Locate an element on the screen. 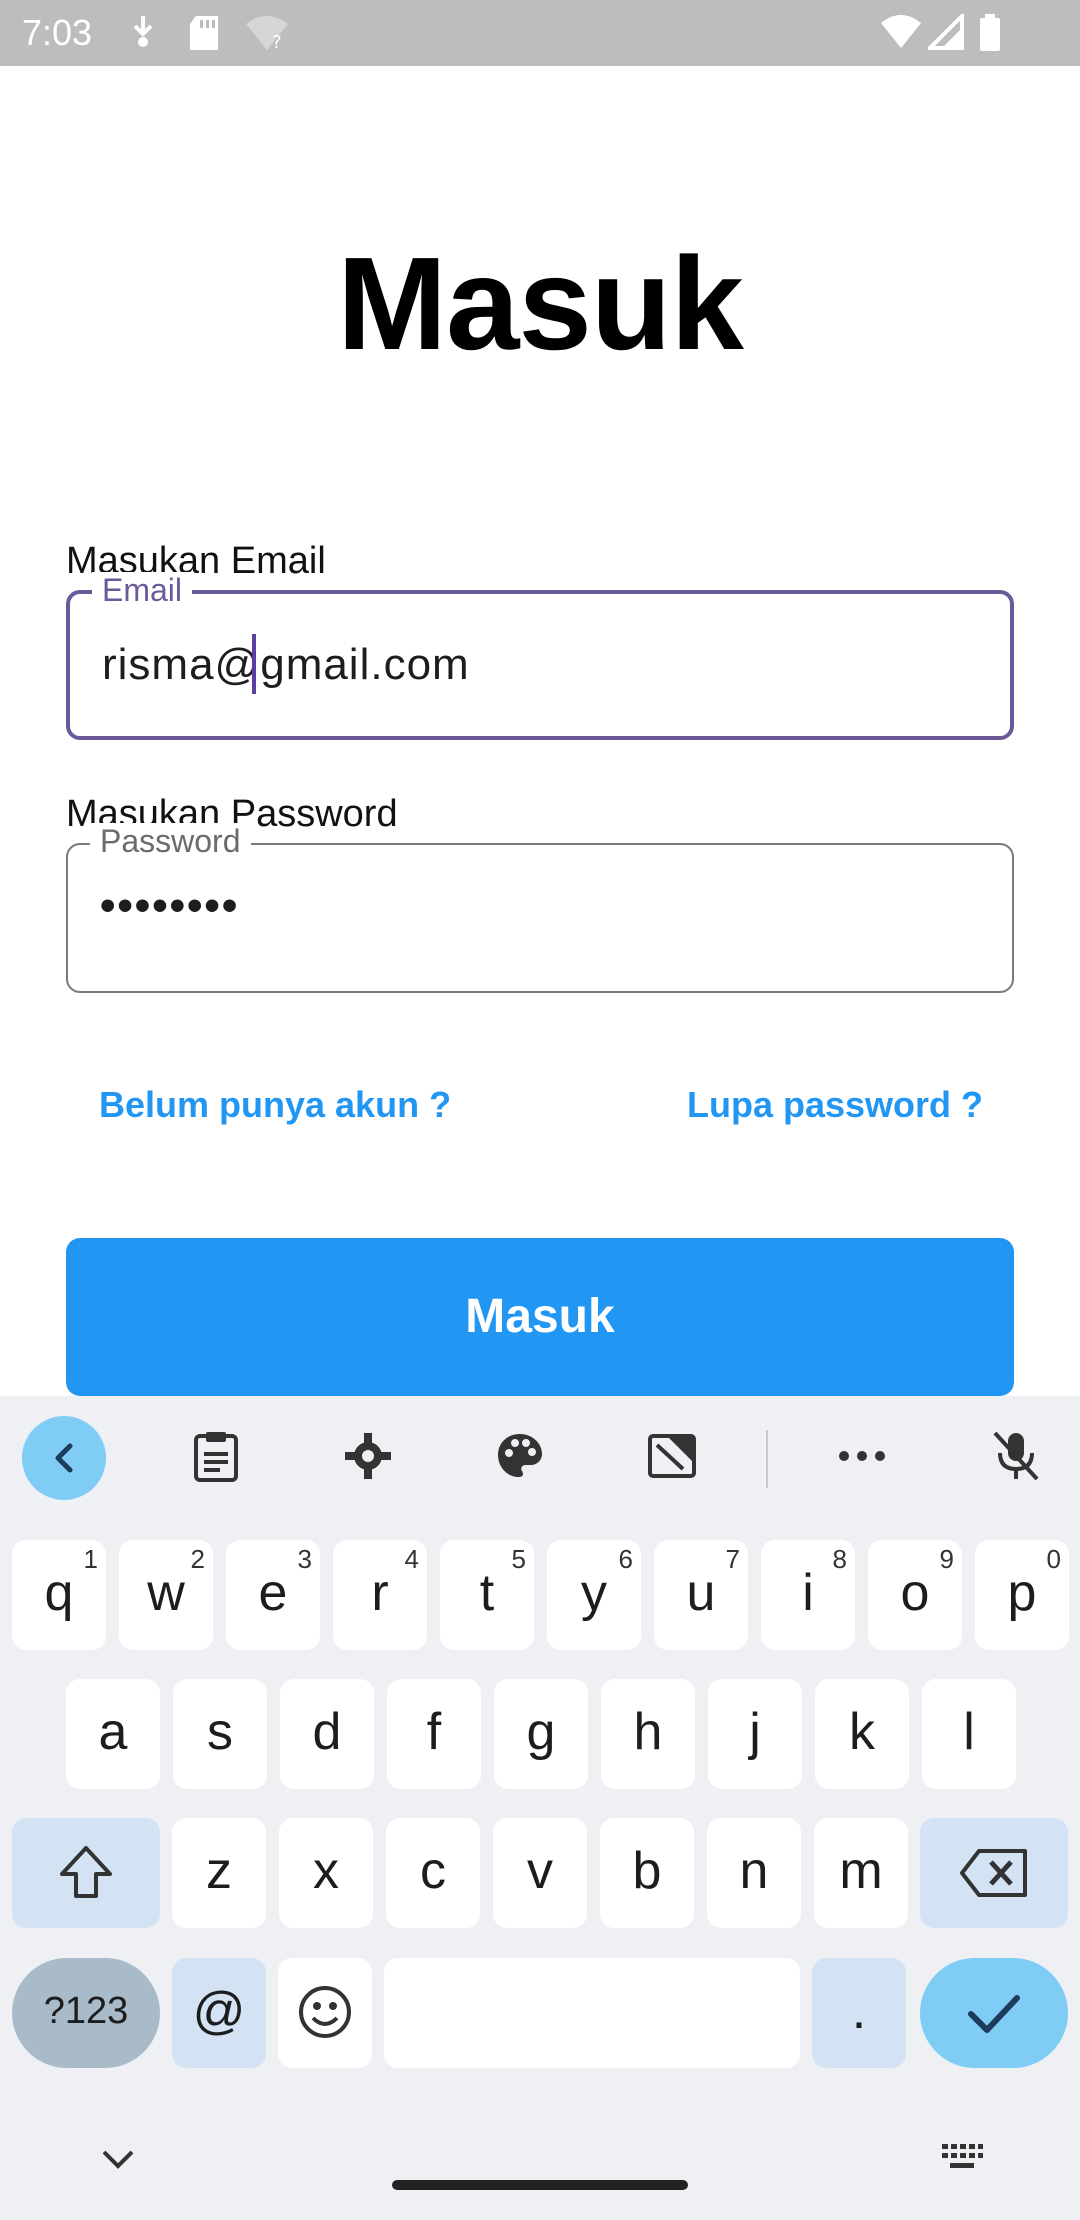 The width and height of the screenshot is (1080, 2220). key-v: v is located at coordinates (540, 1873).